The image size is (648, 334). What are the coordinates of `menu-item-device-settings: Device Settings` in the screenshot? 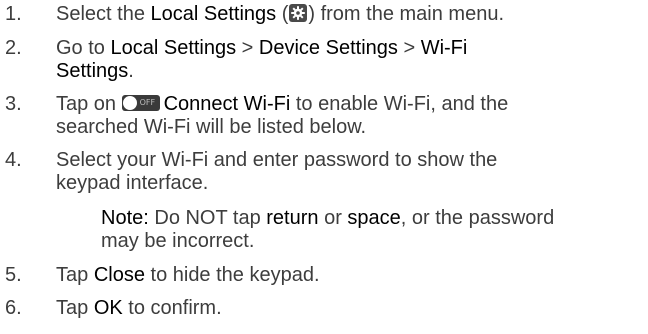 It's located at (328, 48).